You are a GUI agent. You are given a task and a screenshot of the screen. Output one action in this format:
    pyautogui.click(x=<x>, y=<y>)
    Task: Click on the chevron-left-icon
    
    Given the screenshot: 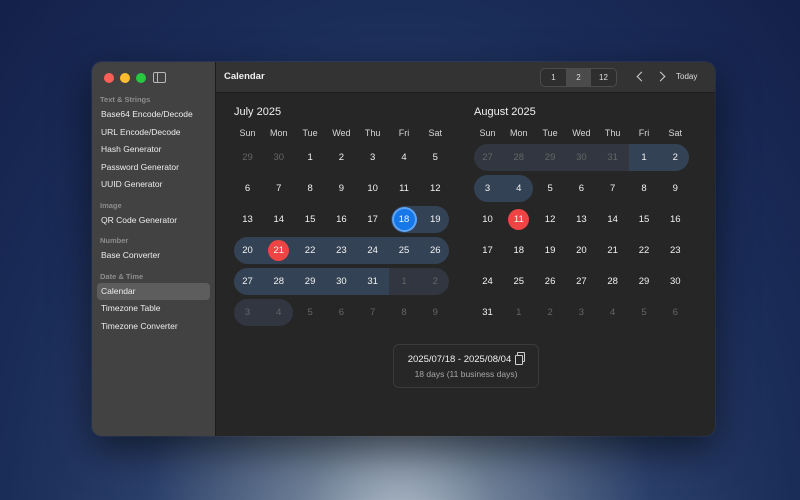 What is the action you would take?
    pyautogui.click(x=640, y=77)
    